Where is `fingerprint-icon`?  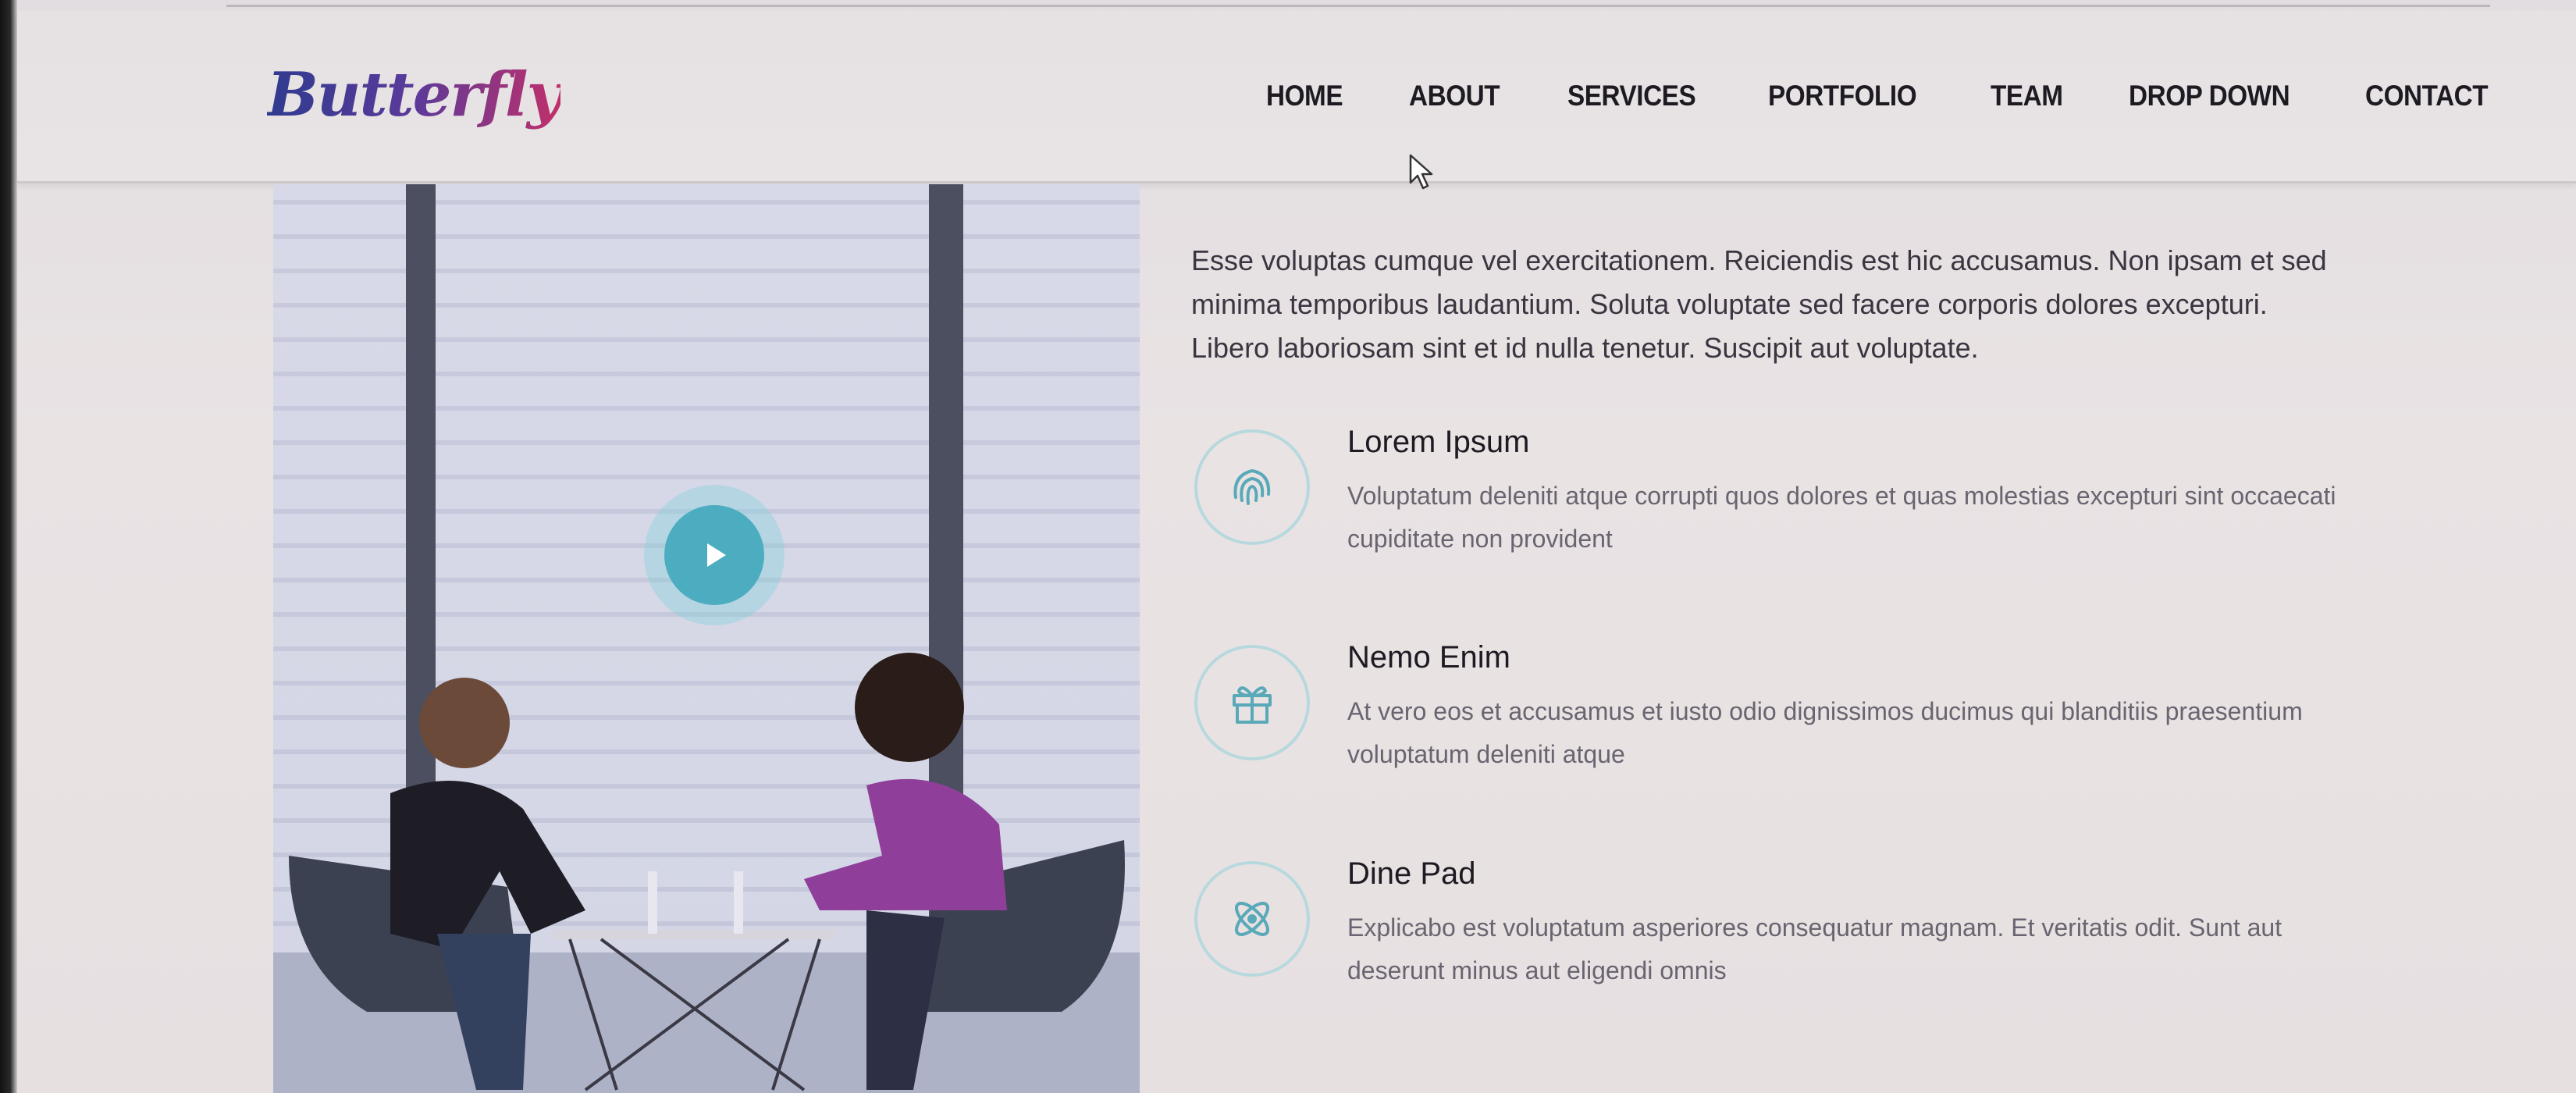
fingerprint-icon is located at coordinates (1252, 487).